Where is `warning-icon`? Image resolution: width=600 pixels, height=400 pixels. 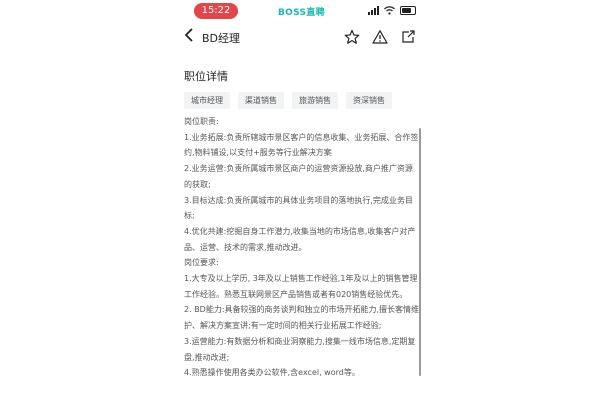 warning-icon is located at coordinates (380, 37).